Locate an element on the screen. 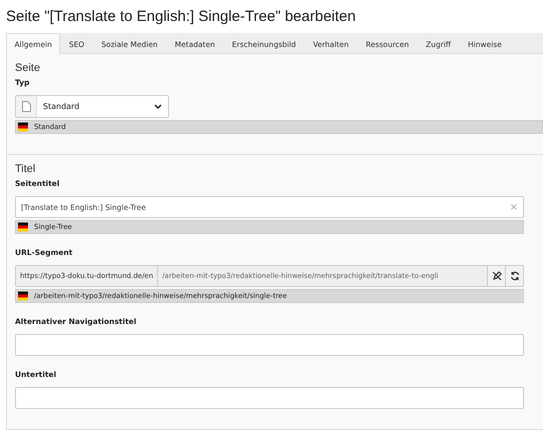 The height and width of the screenshot is (444, 543). toggle-edit-button is located at coordinates (496, 276).